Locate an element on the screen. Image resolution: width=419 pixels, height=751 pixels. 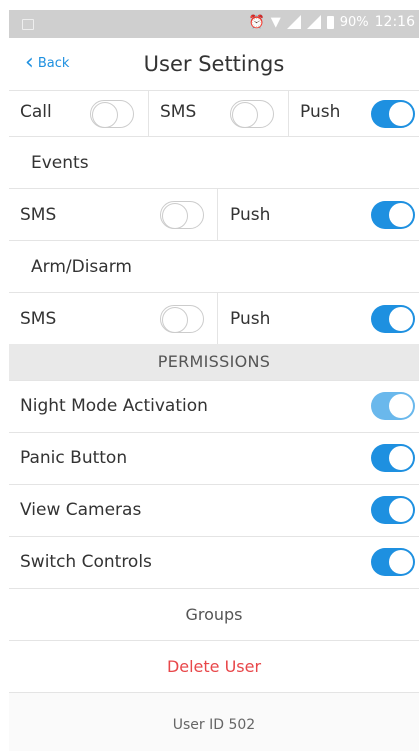
alerts-row: Call SMS Push is located at coordinates (214, 113).